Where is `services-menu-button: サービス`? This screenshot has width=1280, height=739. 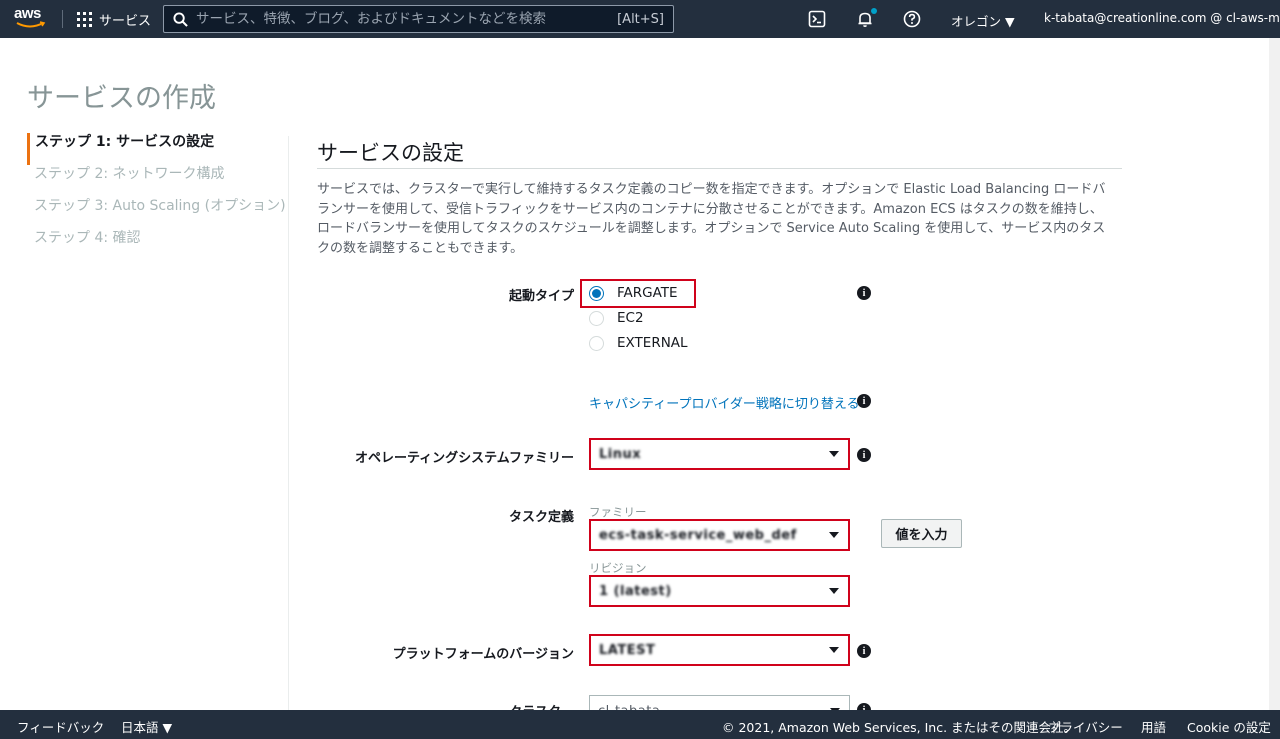
services-menu-button: サービス is located at coordinates (114, 19).